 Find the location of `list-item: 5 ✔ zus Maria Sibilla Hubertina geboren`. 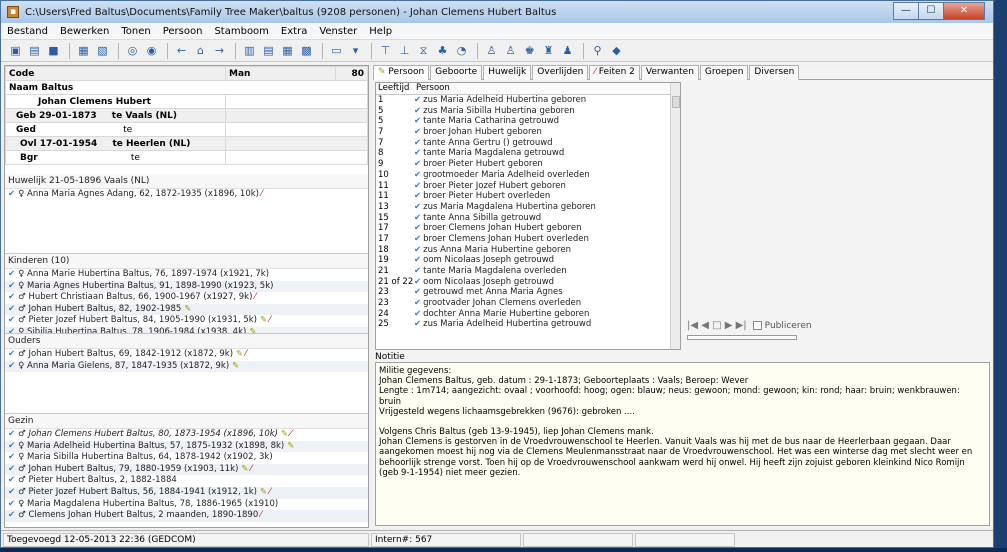

list-item: 5 ✔ zus Maria Sibilla Hubertina geboren is located at coordinates (528, 111).